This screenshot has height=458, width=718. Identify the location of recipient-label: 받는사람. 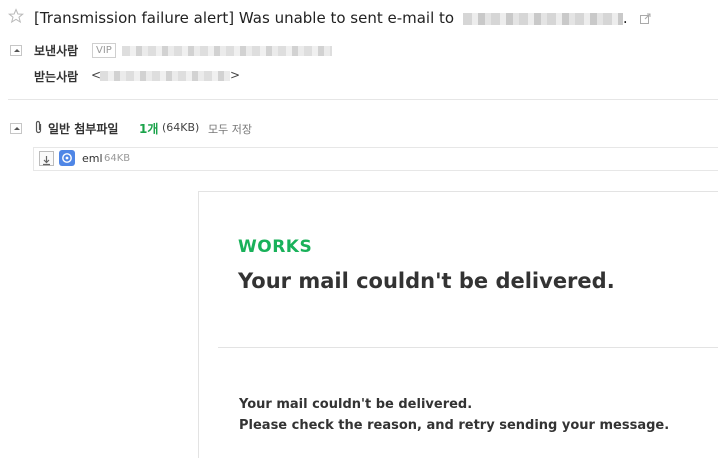
(56, 77).